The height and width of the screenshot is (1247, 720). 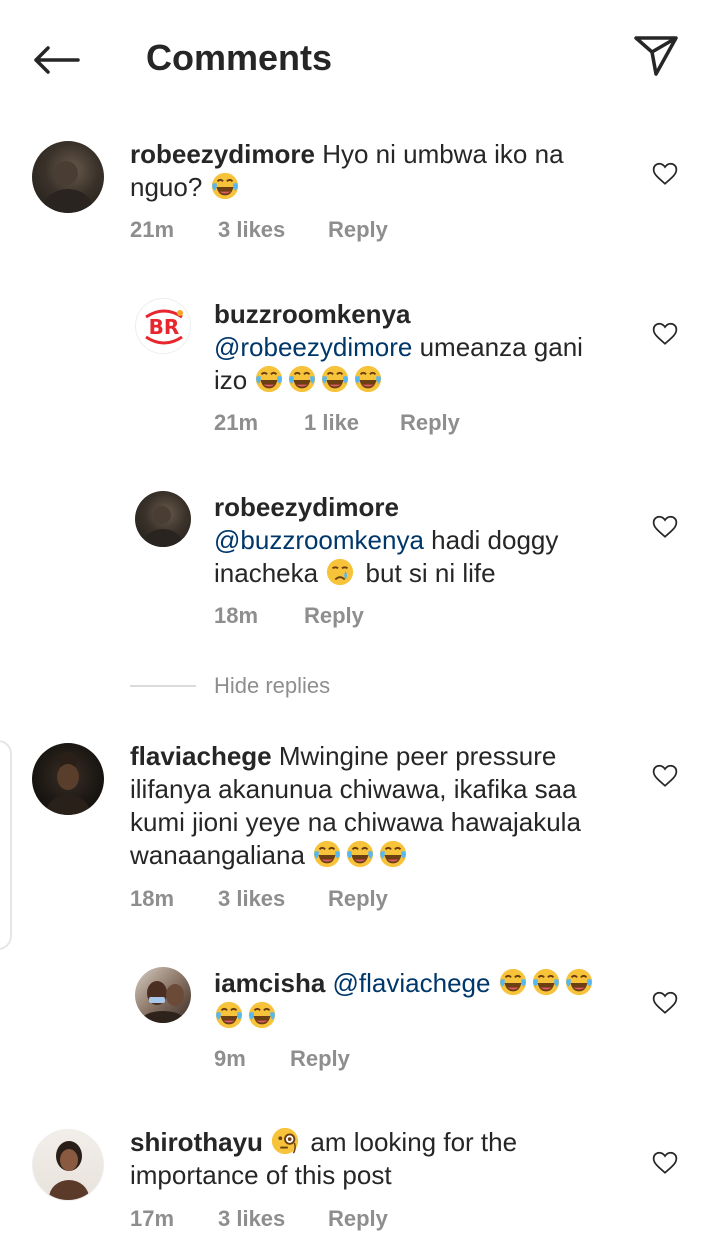 What do you see at coordinates (443, 154) in the screenshot?
I see `comment-body: Hyo ni umbwa iko na` at bounding box center [443, 154].